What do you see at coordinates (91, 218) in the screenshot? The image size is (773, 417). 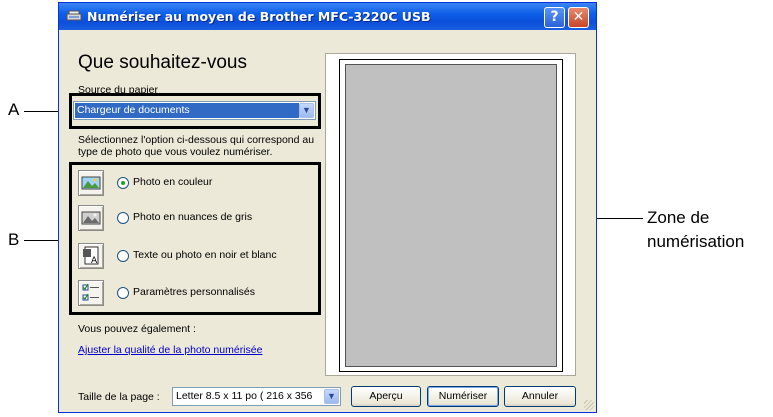 I see `grayscale-photo-icon` at bounding box center [91, 218].